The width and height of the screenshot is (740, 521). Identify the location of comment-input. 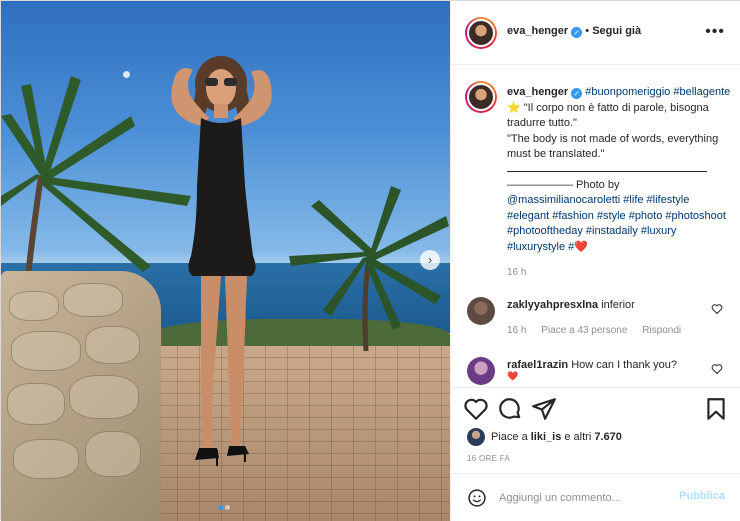
(584, 498).